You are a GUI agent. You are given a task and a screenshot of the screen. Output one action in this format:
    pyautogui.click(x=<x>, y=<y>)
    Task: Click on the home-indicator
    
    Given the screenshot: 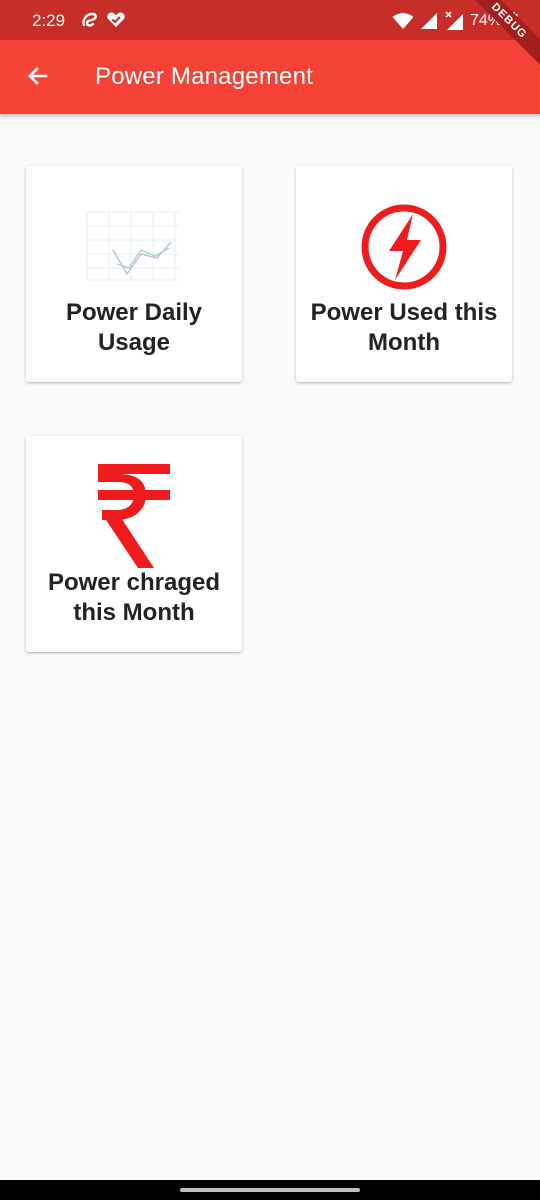 What is the action you would take?
    pyautogui.click(x=270, y=1190)
    